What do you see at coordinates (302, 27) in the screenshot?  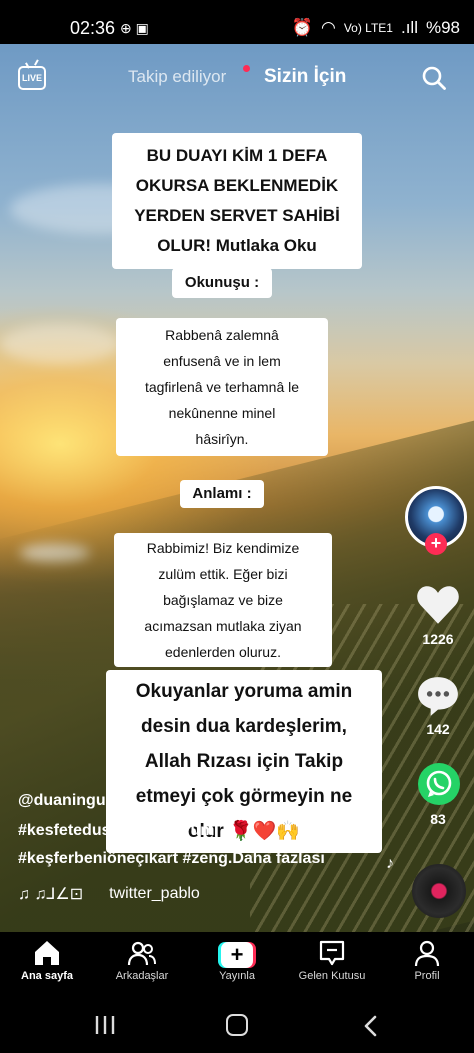 I see `alarm-icon: ⏰` at bounding box center [302, 27].